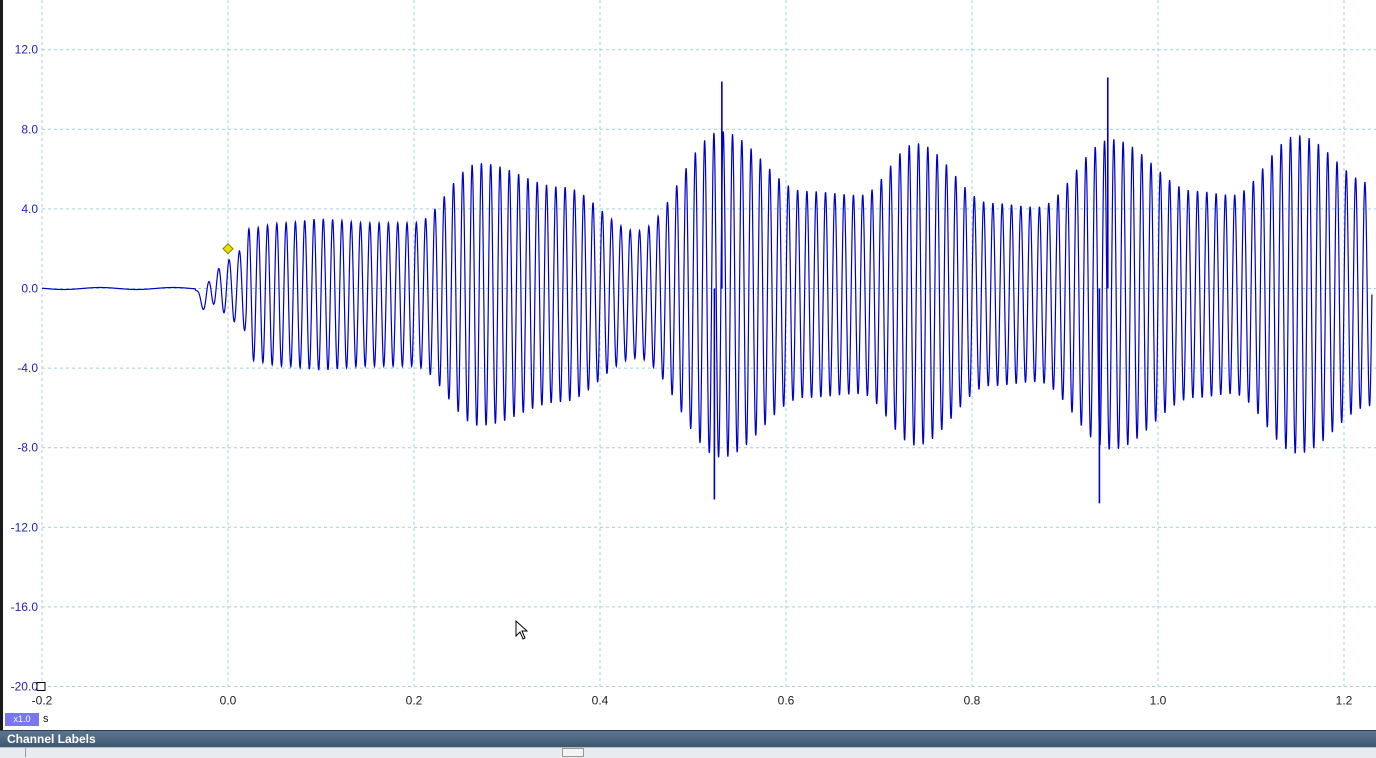  What do you see at coordinates (25, 752) in the screenshot?
I see `column-separator` at bounding box center [25, 752].